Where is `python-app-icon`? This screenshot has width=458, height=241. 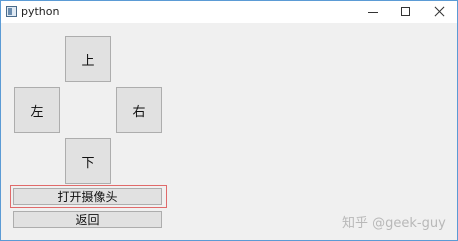 python-app-icon is located at coordinates (11, 11).